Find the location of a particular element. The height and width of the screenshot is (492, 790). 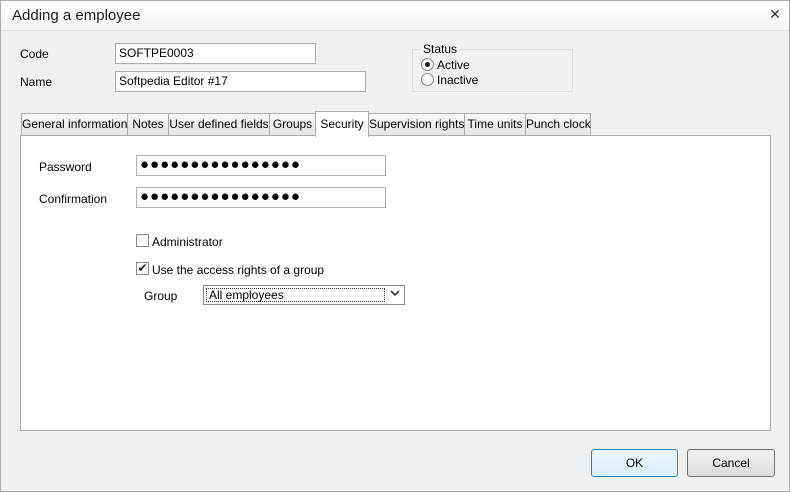

tab-notes: Notes is located at coordinates (148, 124).